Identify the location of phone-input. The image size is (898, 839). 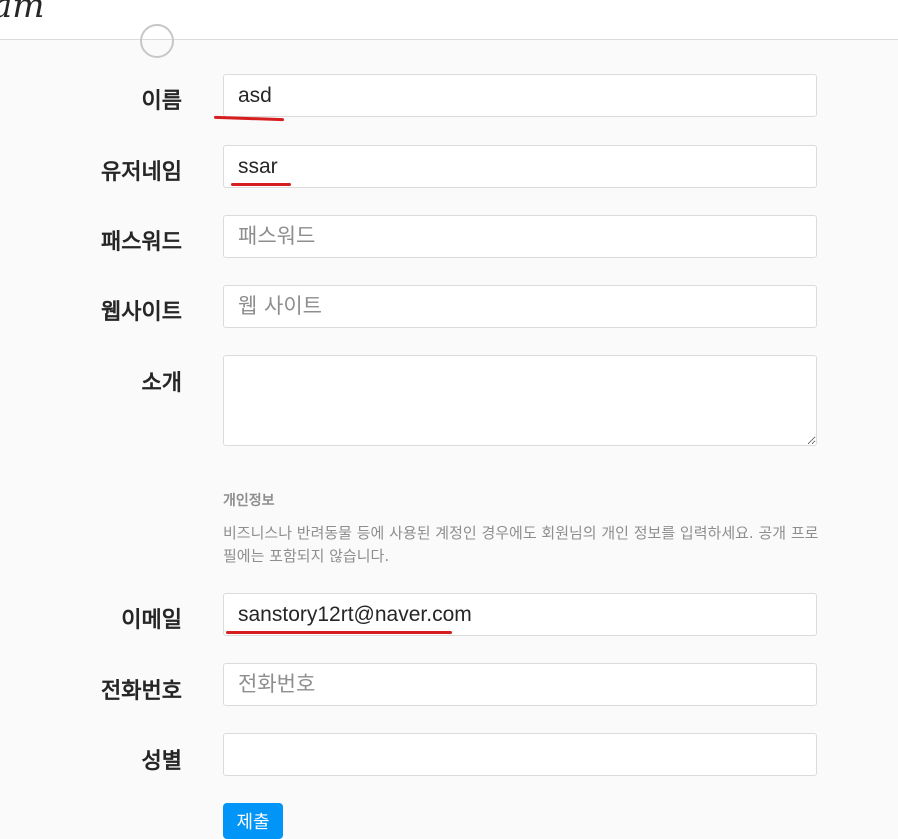
(520, 684).